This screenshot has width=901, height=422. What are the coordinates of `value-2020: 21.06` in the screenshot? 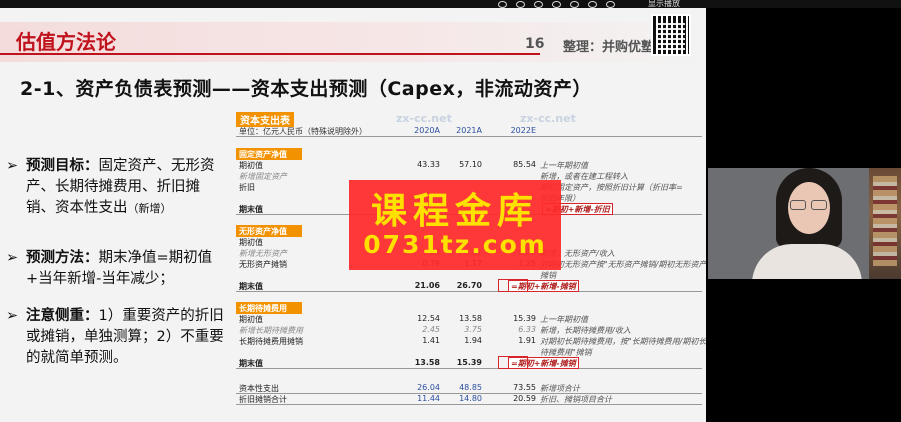 It's located at (427, 285).